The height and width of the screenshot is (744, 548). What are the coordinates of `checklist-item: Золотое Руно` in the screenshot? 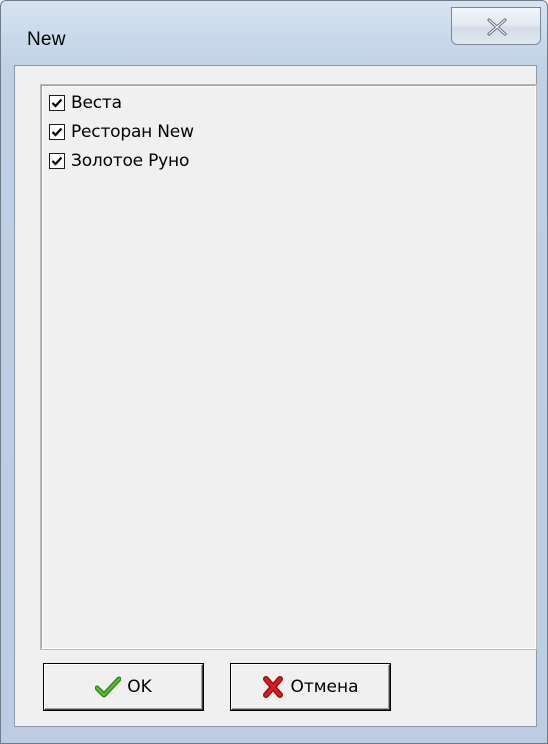 It's located at (119, 161).